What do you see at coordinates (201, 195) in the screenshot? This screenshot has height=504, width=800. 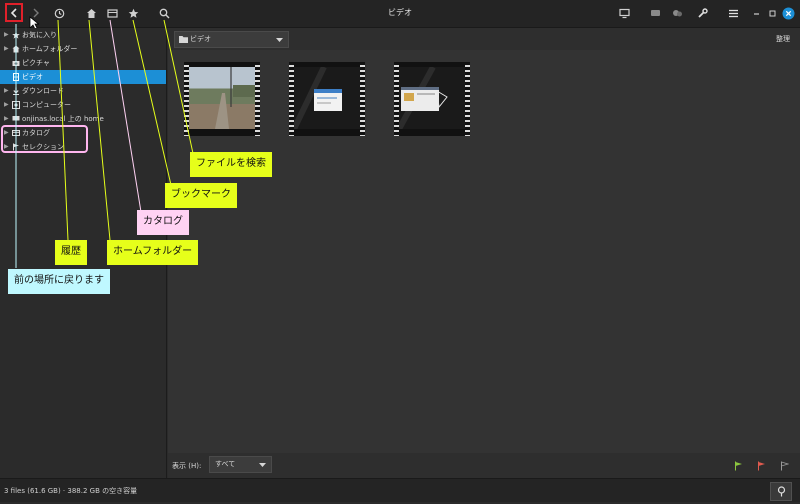 I see `callout-bookmark: ブックマーク` at bounding box center [201, 195].